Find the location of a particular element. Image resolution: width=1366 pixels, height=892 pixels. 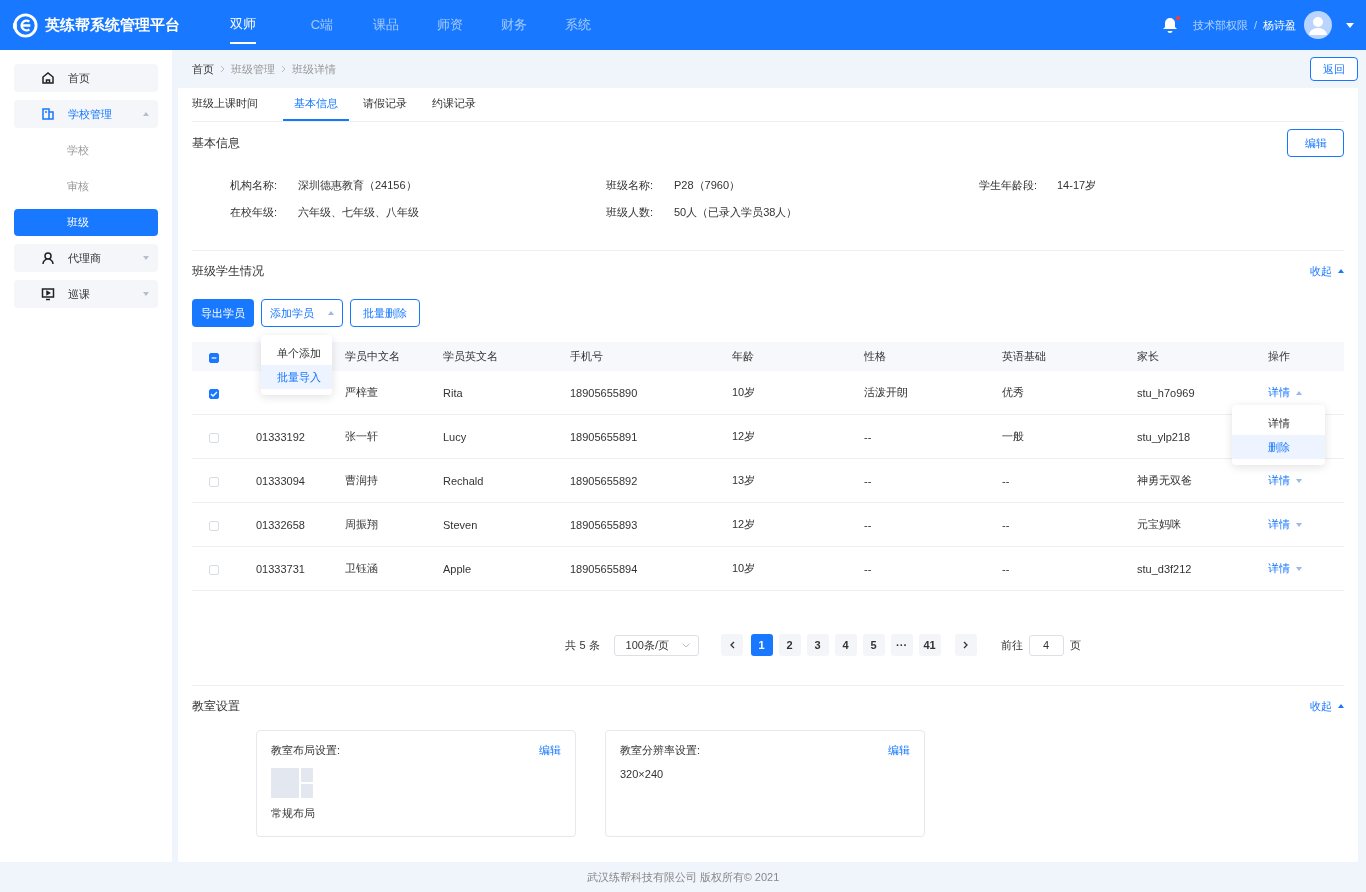

table-cell: 18905655891 is located at coordinates (604, 436).